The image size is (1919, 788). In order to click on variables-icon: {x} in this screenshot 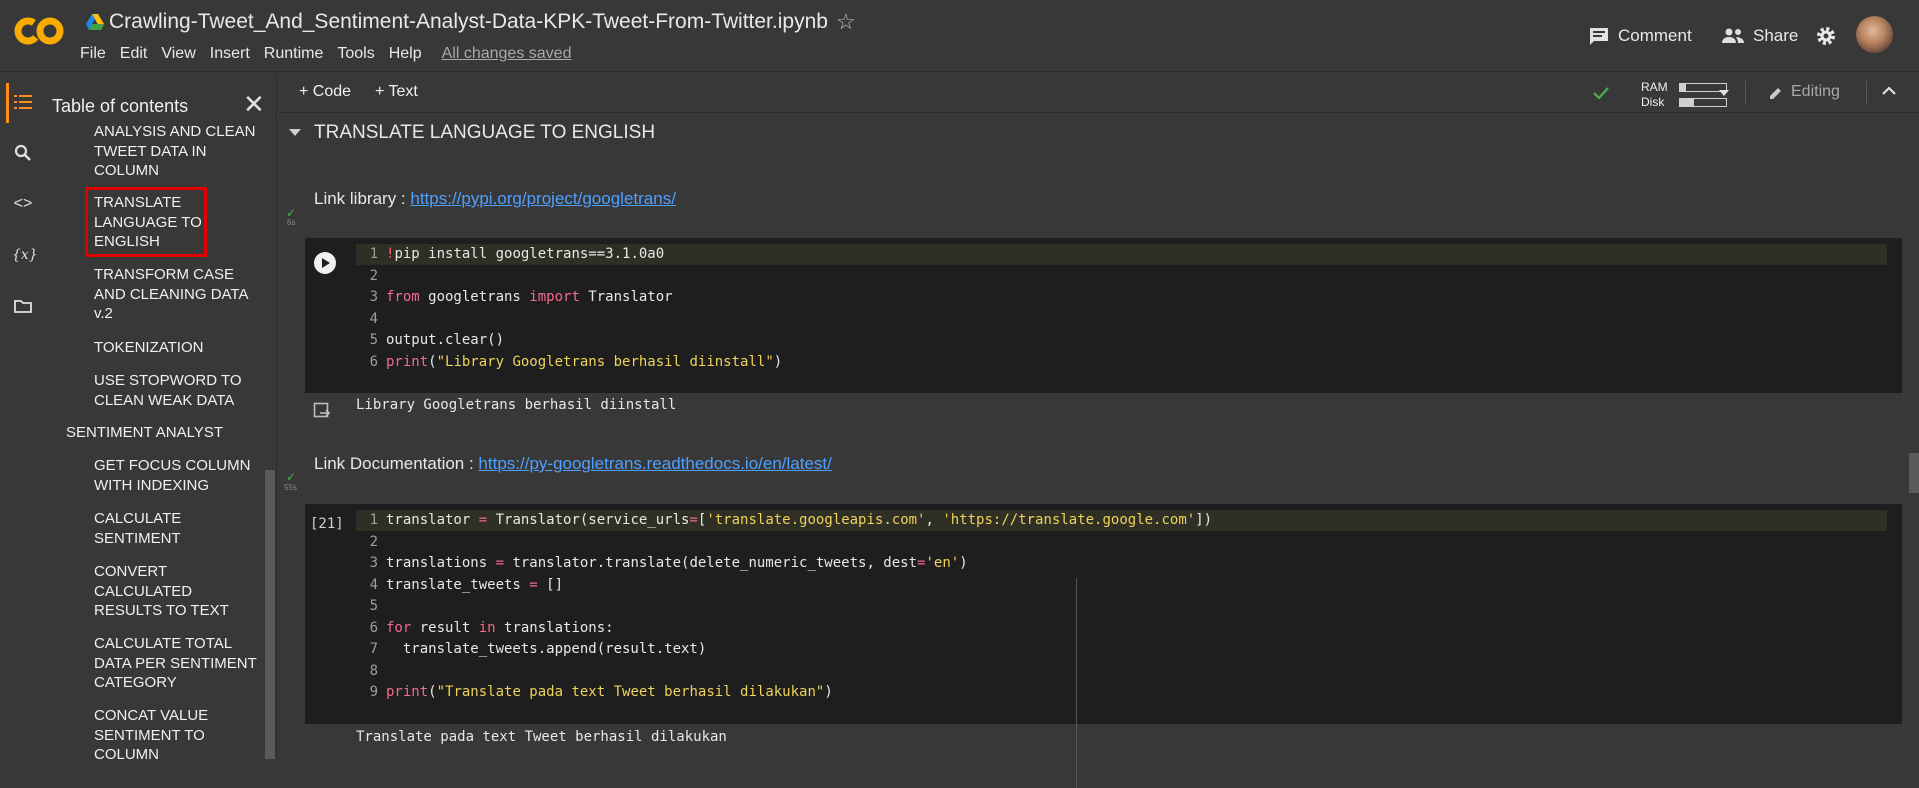, I will do `click(25, 255)`.